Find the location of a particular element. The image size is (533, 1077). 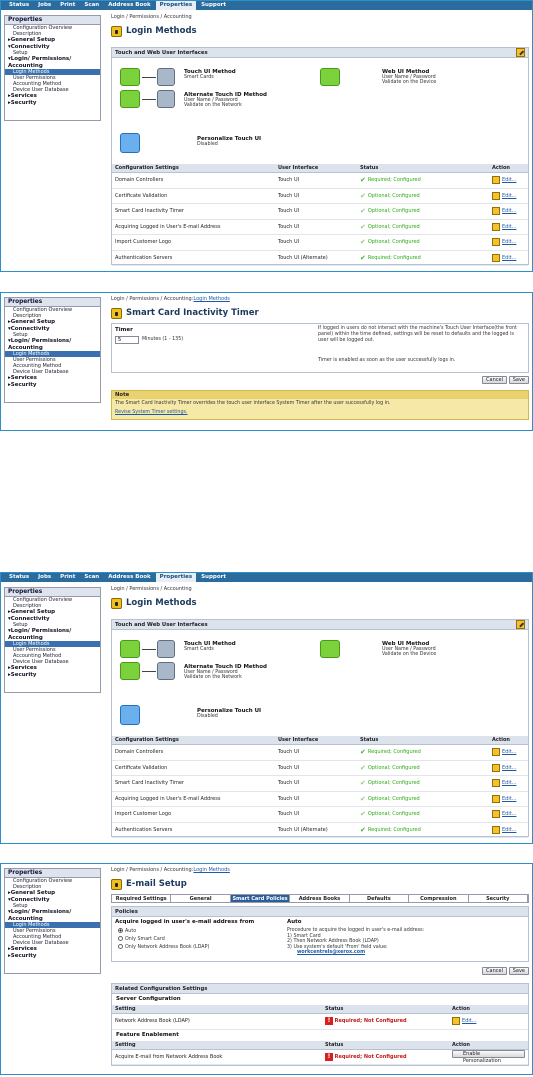

radio-auto-label: Auto is located at coordinates (131, 931).